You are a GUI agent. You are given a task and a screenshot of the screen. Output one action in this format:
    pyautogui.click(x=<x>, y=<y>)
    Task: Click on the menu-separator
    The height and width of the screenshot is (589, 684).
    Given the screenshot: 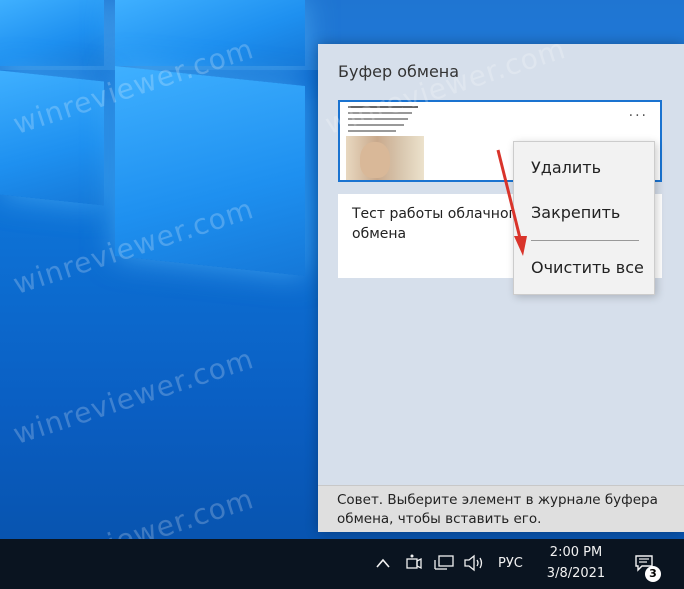 What is the action you would take?
    pyautogui.click(x=585, y=240)
    